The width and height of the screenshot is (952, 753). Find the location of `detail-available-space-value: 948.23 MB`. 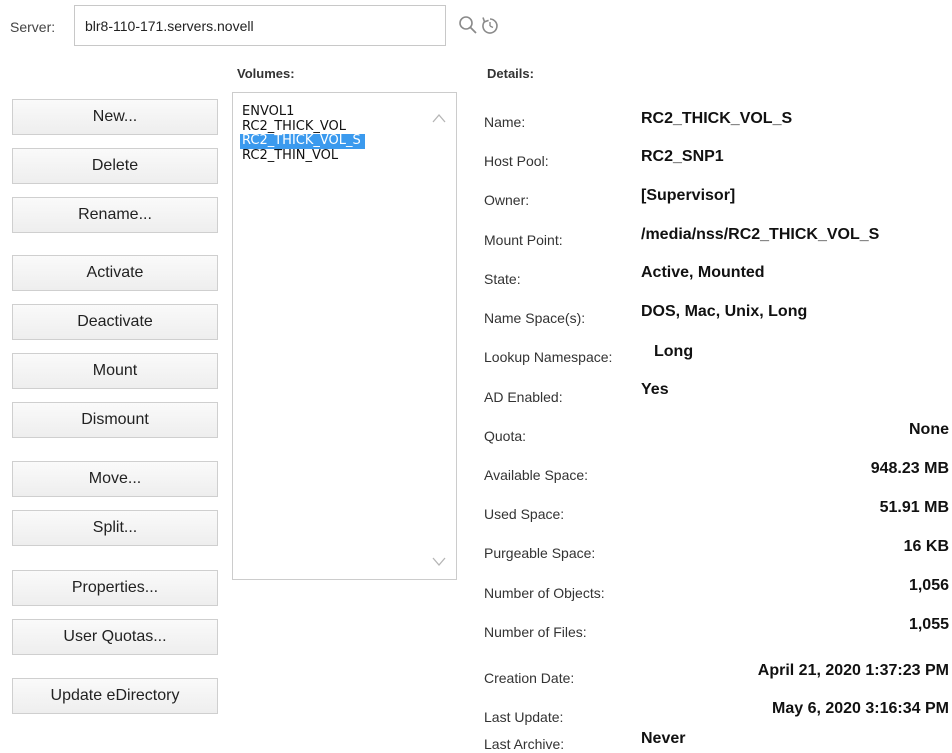

detail-available-space-value: 948.23 MB is located at coordinates (909, 468).